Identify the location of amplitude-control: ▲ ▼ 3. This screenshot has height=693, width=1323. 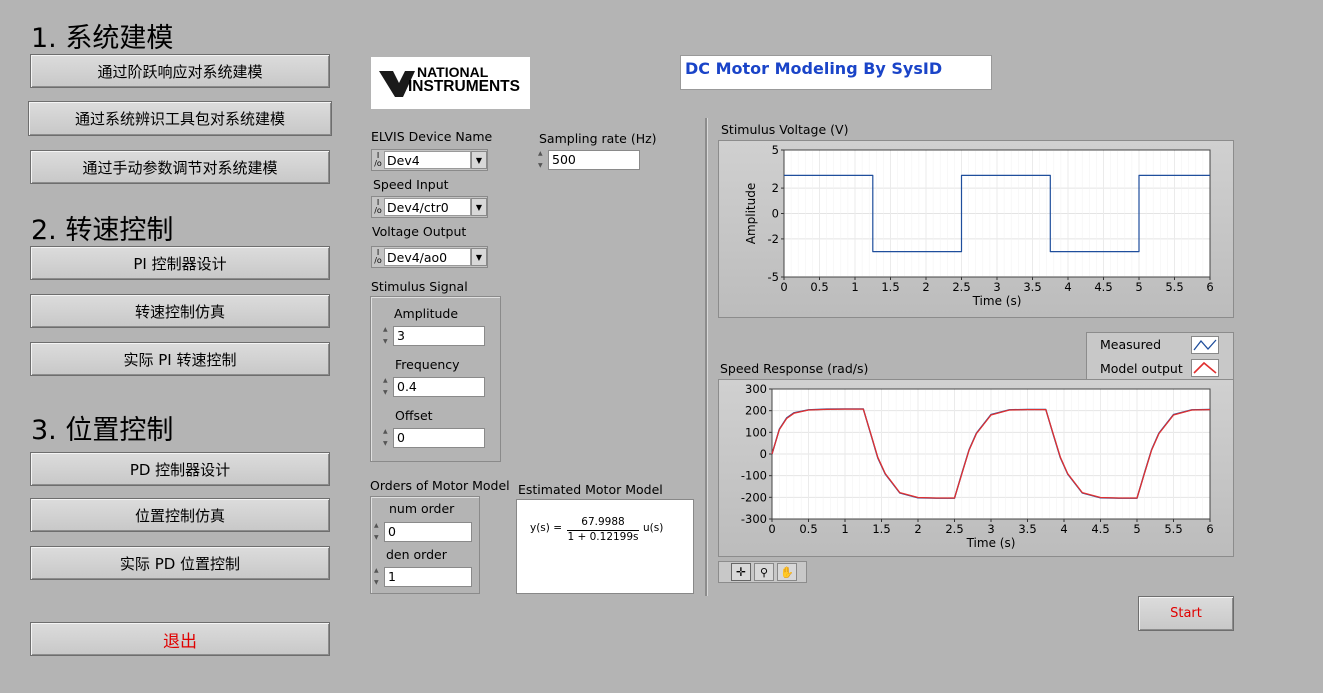
(434, 336).